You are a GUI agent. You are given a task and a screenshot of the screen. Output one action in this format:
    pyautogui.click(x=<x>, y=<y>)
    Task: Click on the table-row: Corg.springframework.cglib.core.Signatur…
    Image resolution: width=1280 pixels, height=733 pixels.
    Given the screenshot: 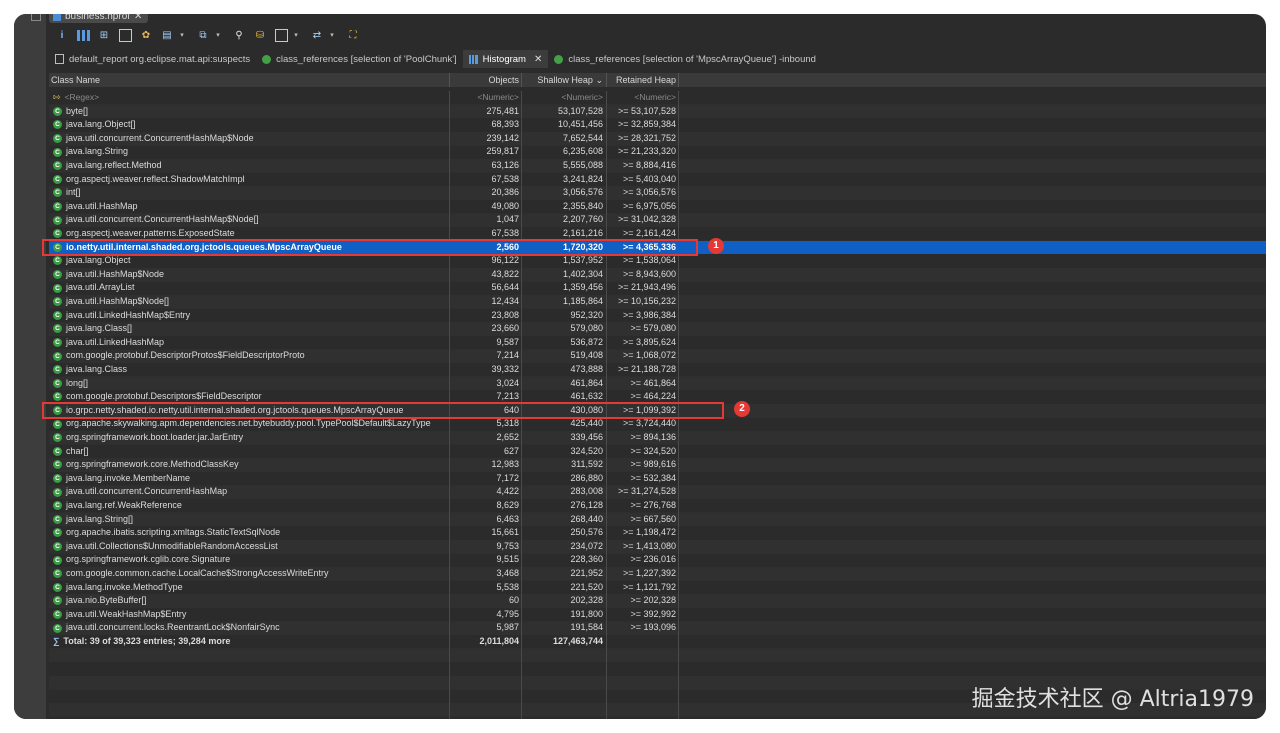 What is the action you would take?
    pyautogui.click(x=657, y=560)
    